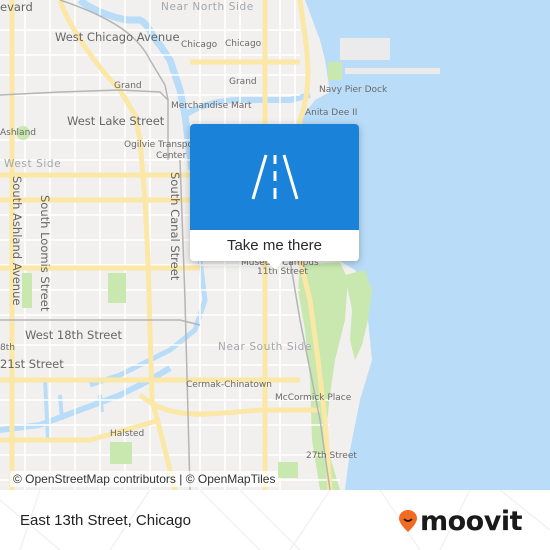 The image size is (550, 550). I want to click on moovit-pin-icon, so click(408, 521).